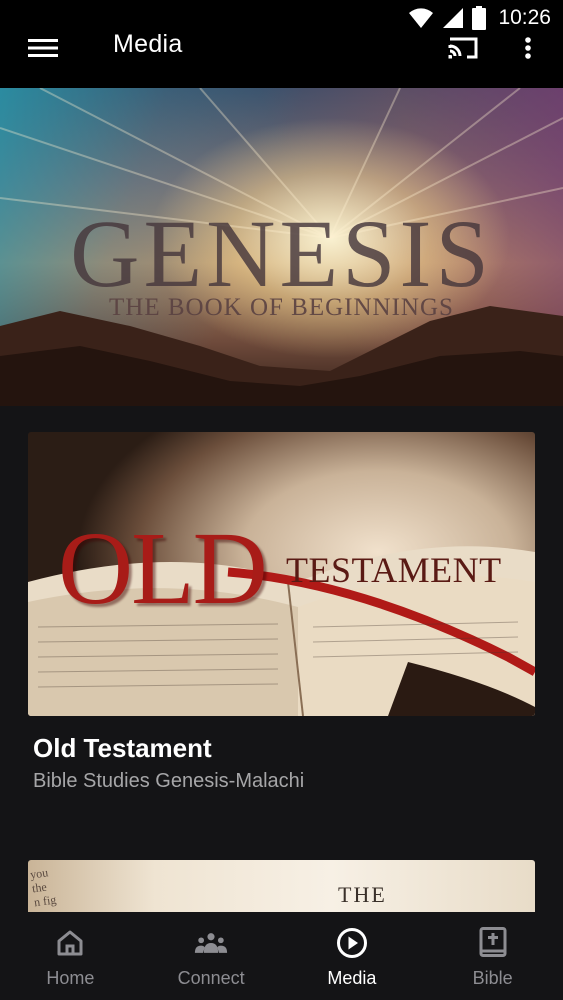 The width and height of the screenshot is (563, 1000). I want to click on status-time: 10:26, so click(524, 17).